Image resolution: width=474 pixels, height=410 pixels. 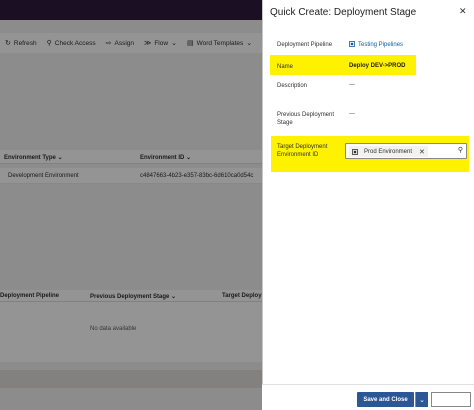 What do you see at coordinates (460, 150) in the screenshot?
I see `search-icon: ⚲` at bounding box center [460, 150].